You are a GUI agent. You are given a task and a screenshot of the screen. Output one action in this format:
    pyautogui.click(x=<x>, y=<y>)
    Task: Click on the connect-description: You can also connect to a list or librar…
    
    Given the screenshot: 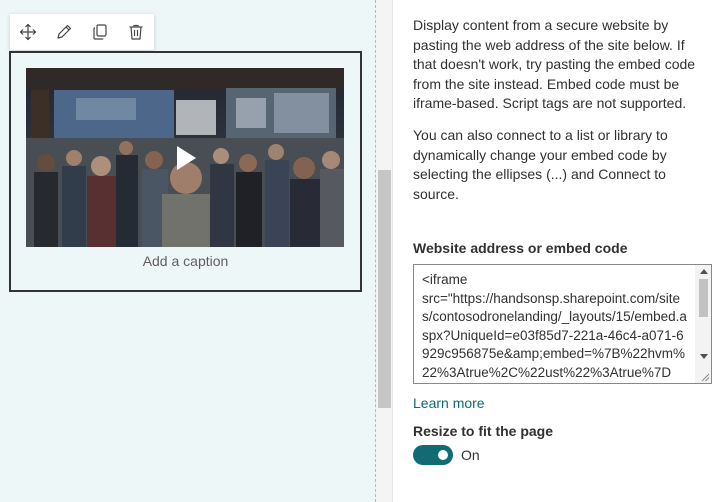 What is the action you would take?
    pyautogui.click(x=540, y=164)
    